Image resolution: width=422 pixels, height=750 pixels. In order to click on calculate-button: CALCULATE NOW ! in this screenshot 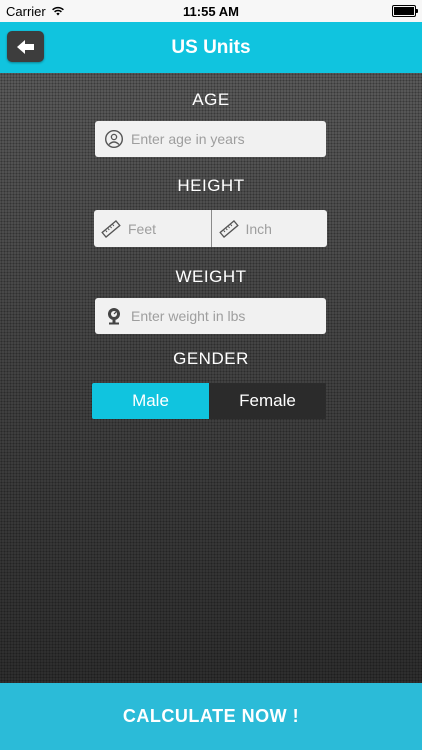, I will do `click(211, 716)`.